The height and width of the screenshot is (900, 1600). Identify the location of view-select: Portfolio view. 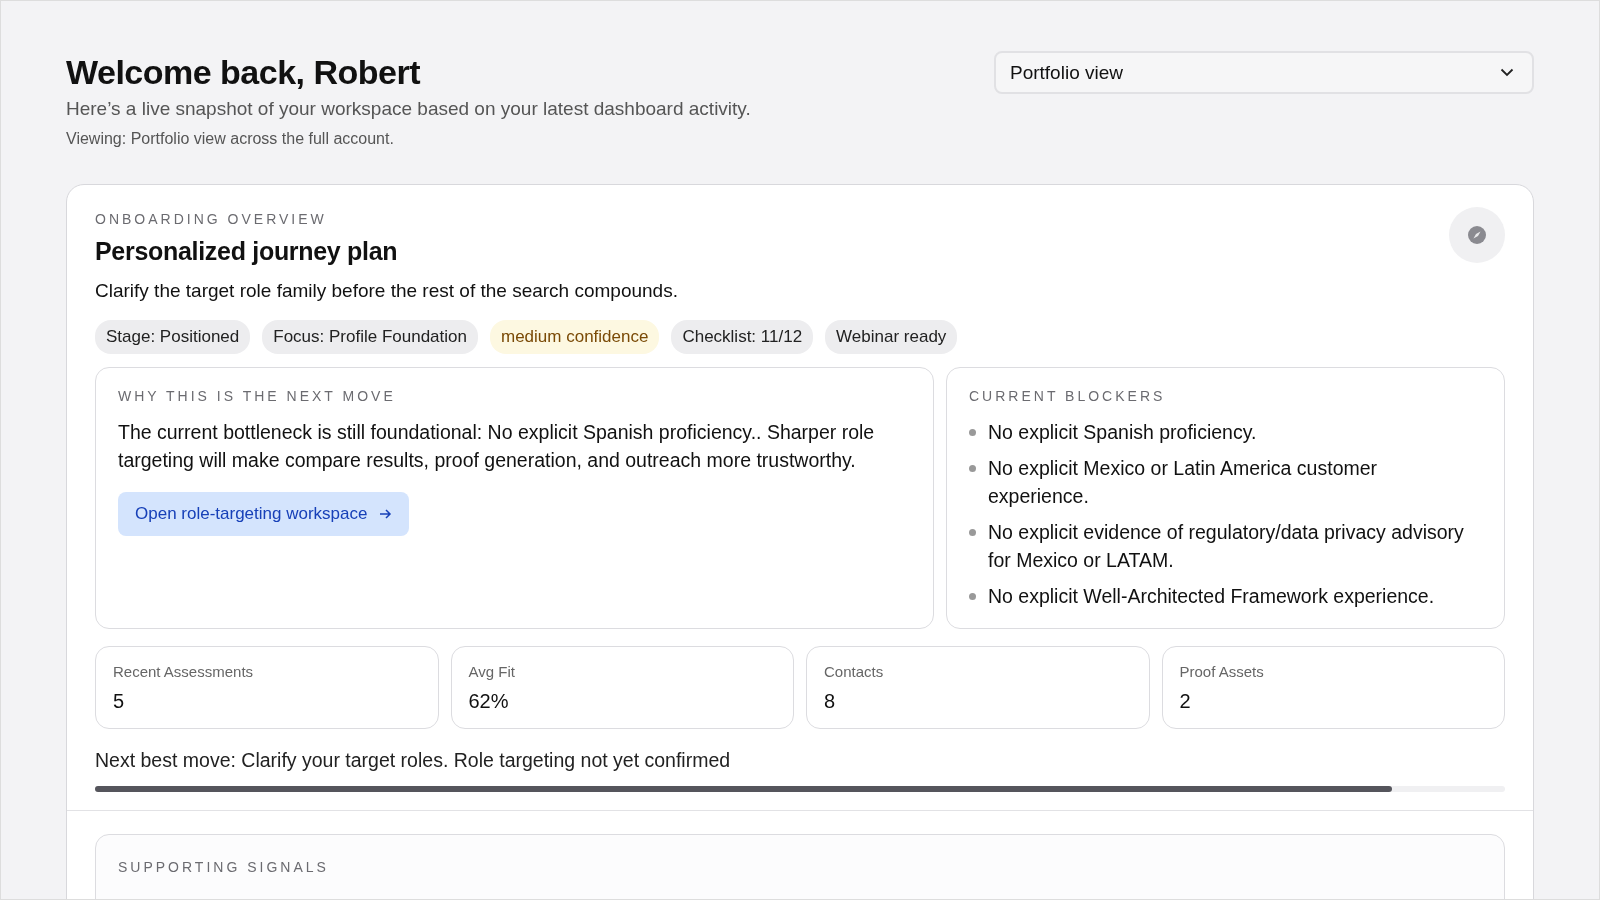
(1264, 72).